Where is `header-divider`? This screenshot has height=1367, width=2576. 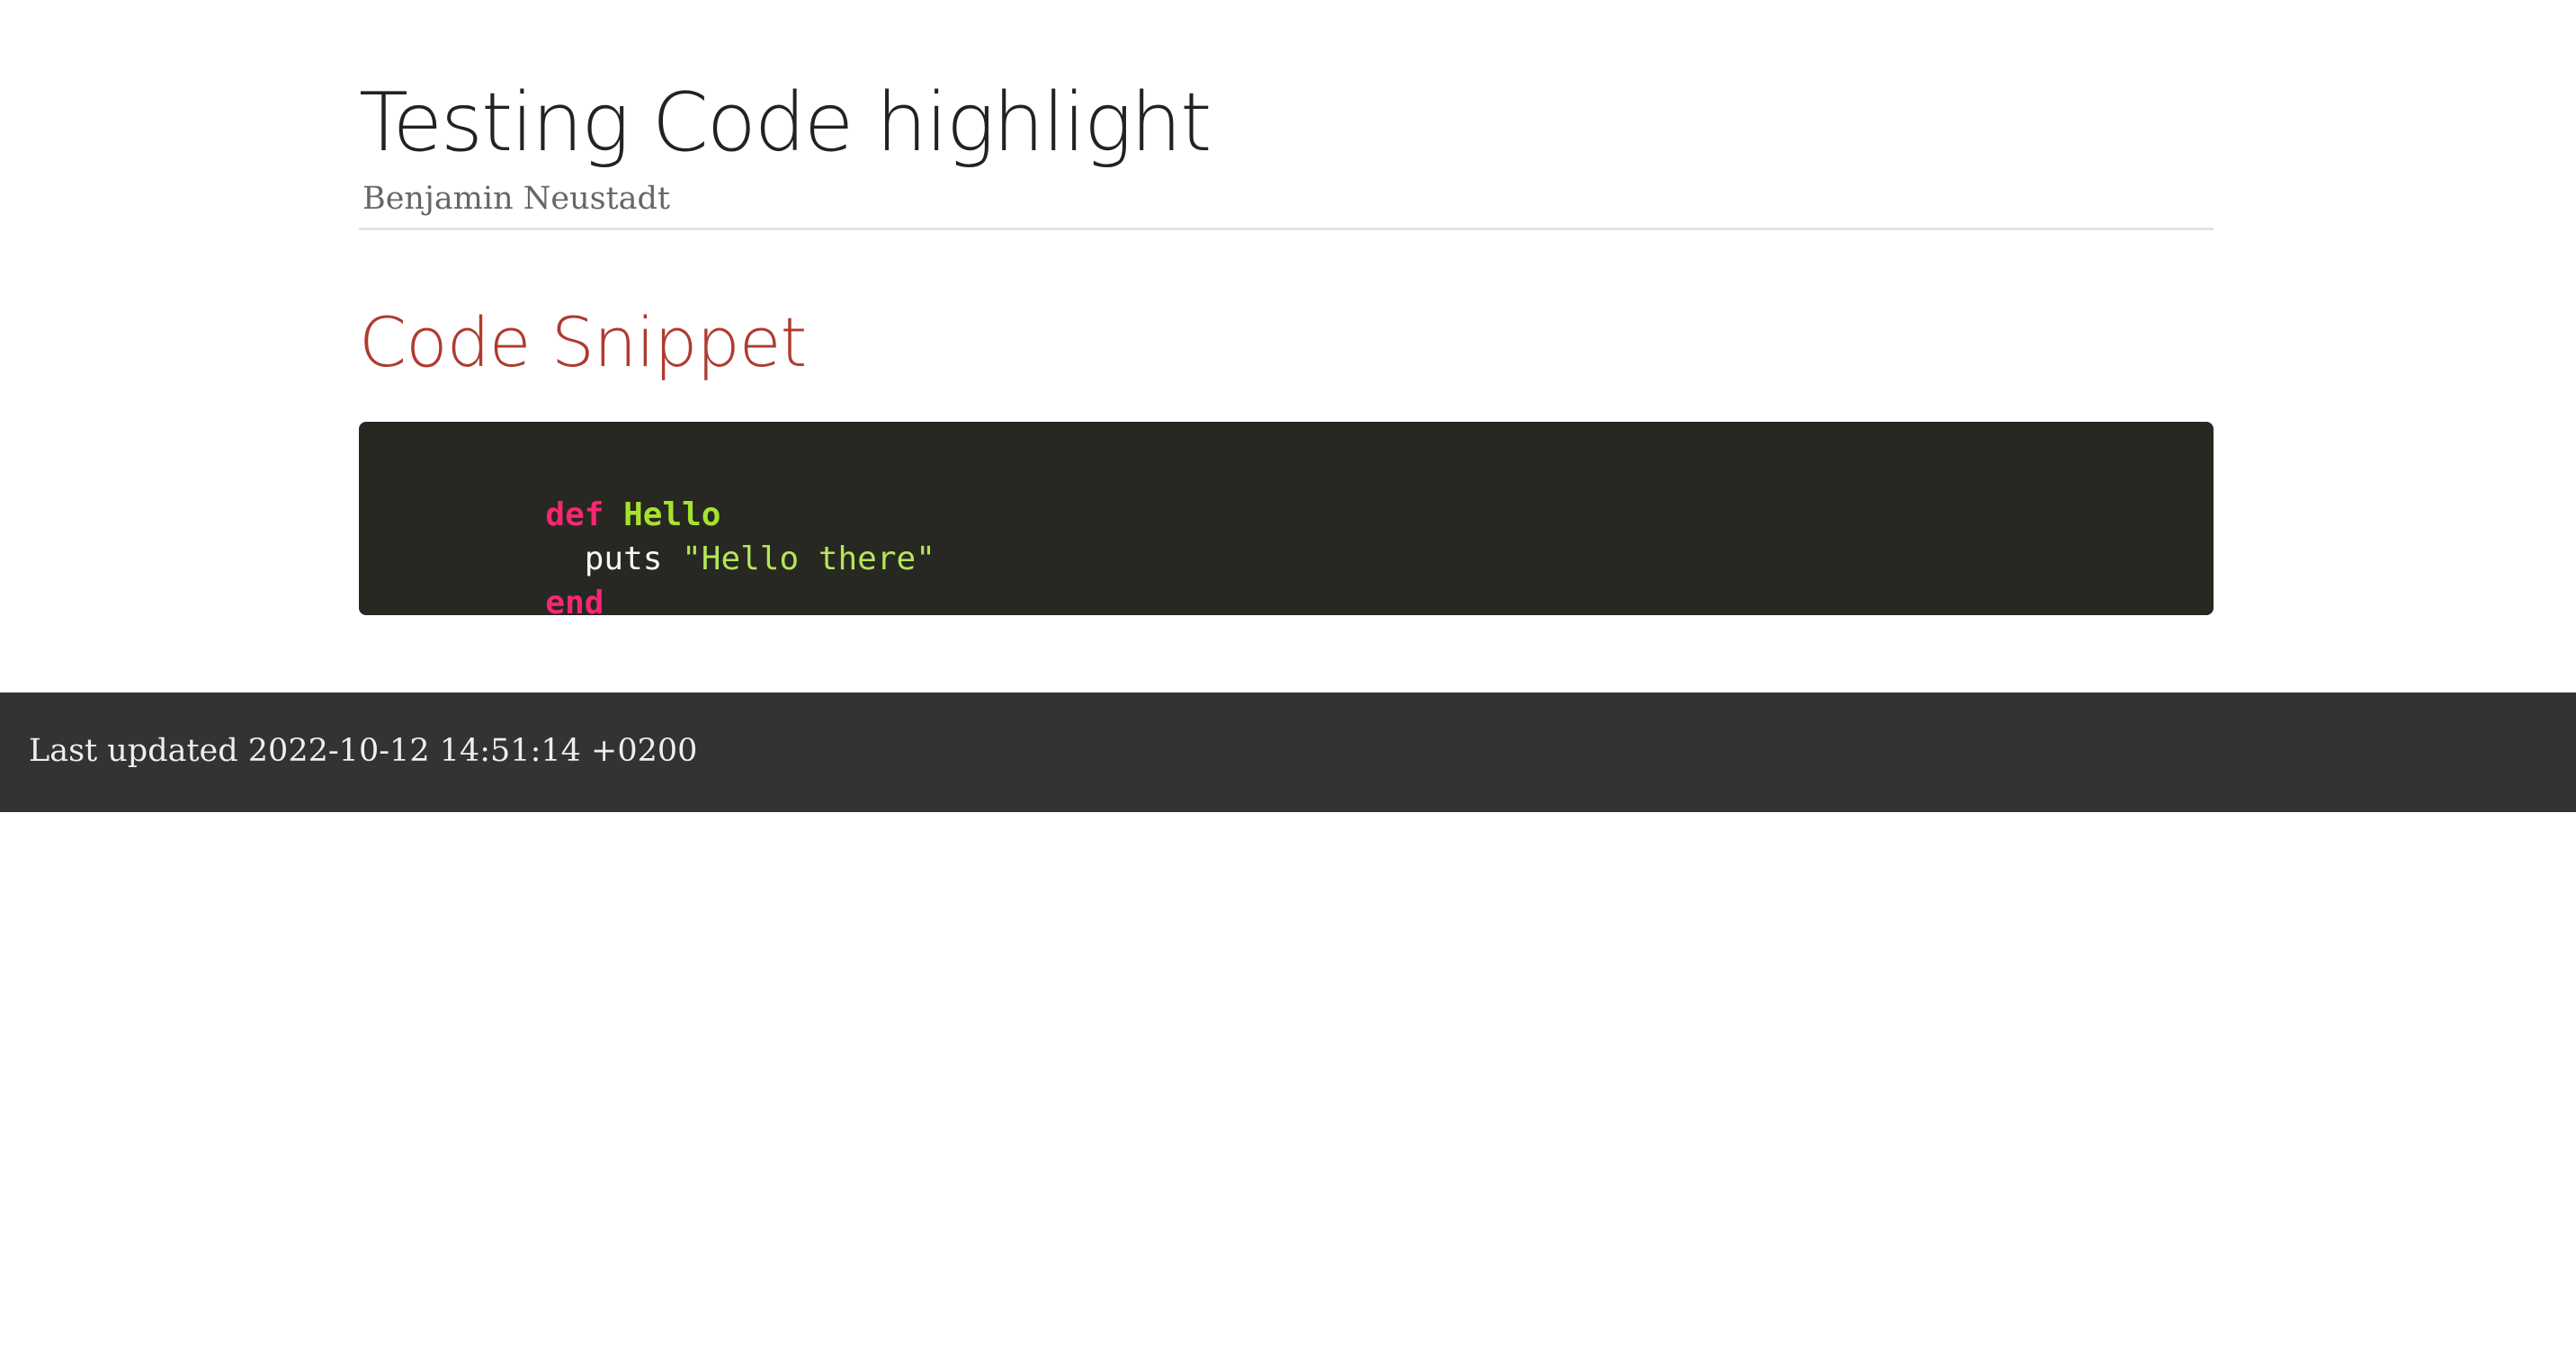
header-divider is located at coordinates (1286, 229).